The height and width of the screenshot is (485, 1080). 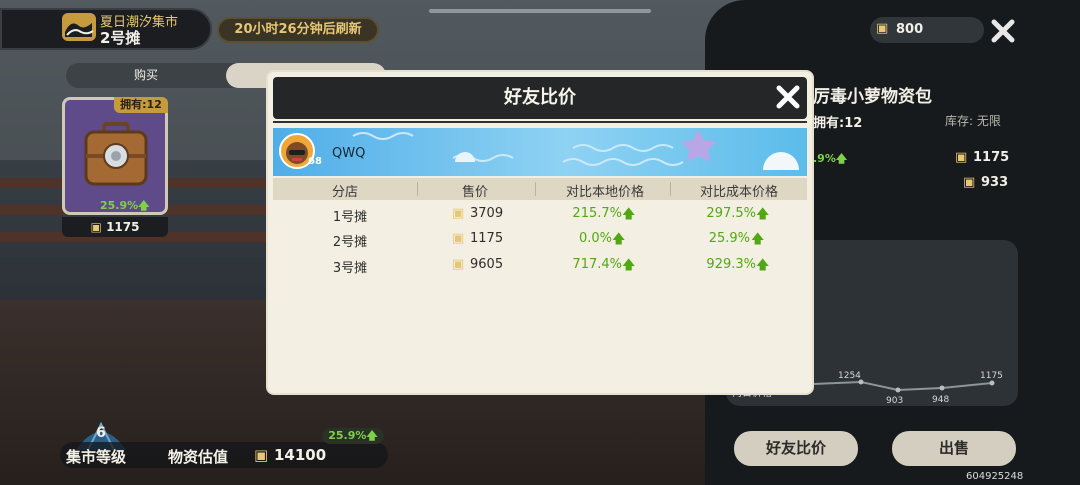 I want to click on shop-price: 1175, so click(x=487, y=238).